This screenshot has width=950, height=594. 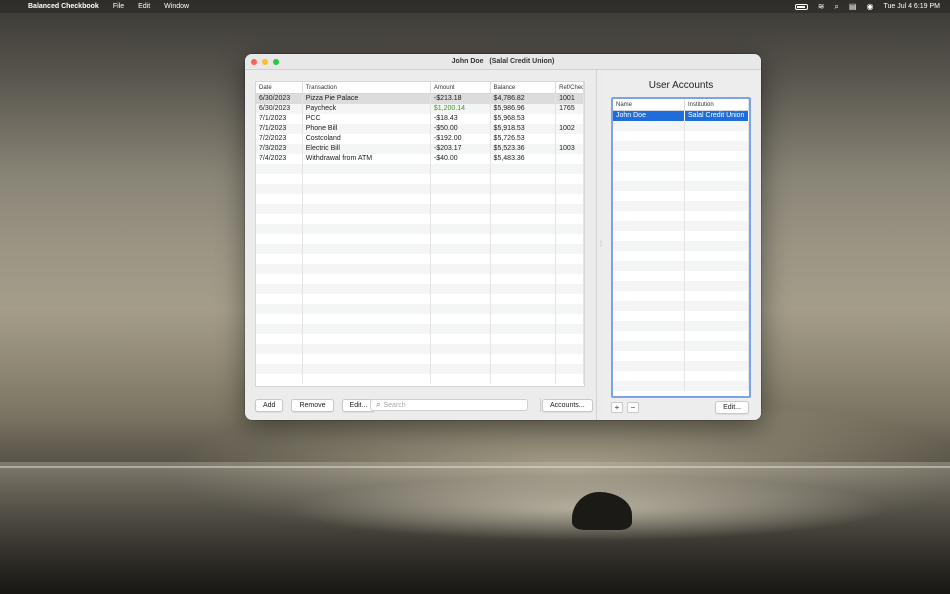 What do you see at coordinates (524, 87) in the screenshot?
I see `column-header-balance: Balance` at bounding box center [524, 87].